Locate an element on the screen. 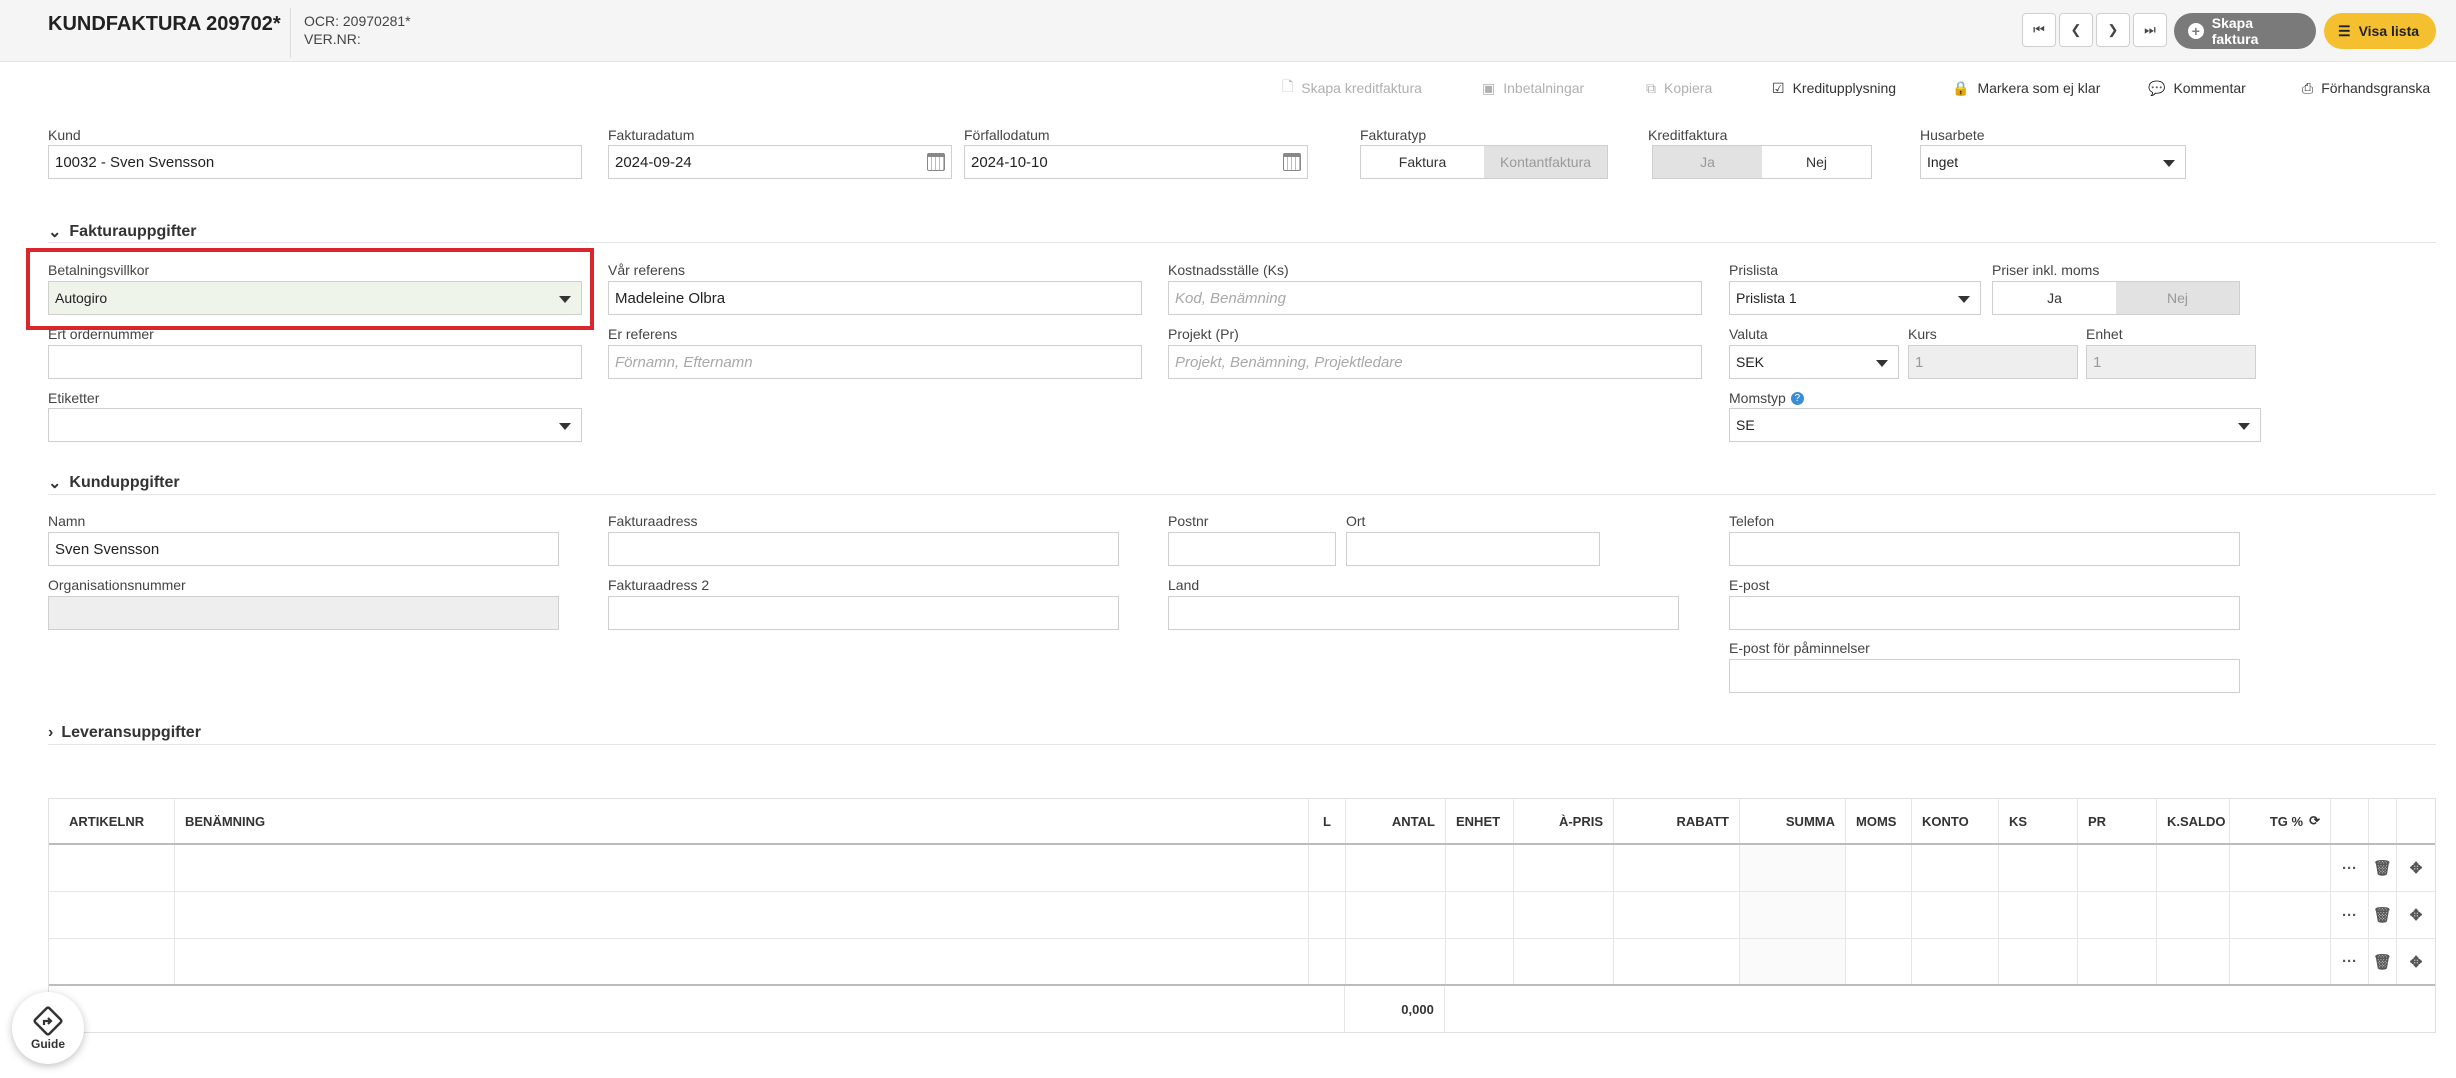 This screenshot has width=2456, height=1078. col-header: SUMMA is located at coordinates (1793, 821).